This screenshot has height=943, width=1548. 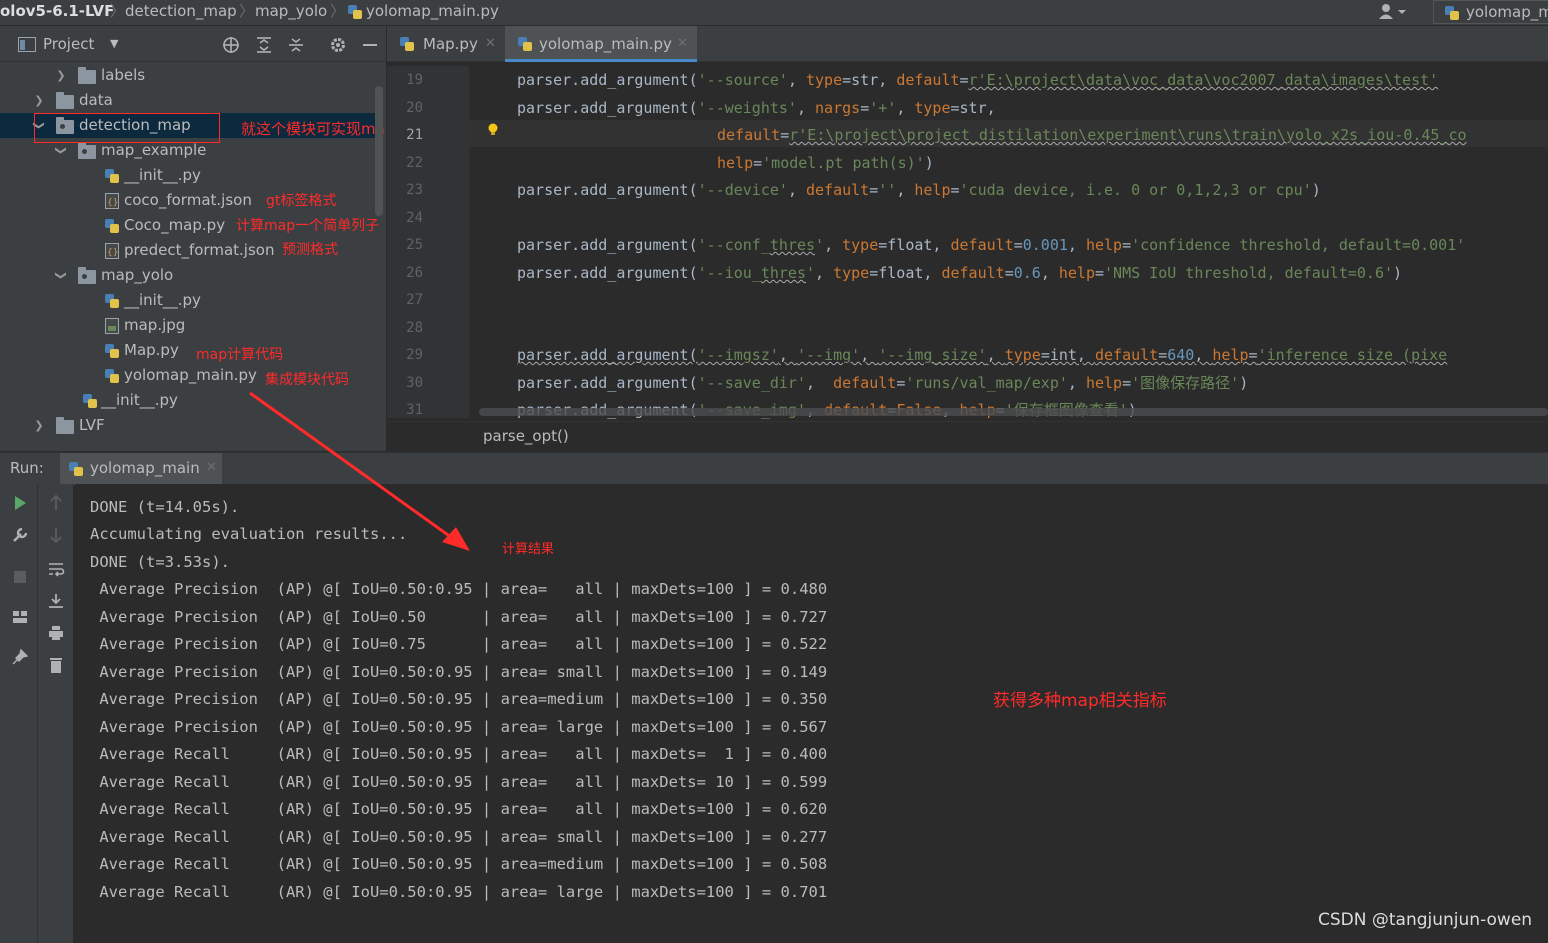 I want to click on console-line: DONE (t=3.53s)., so click(x=160, y=562).